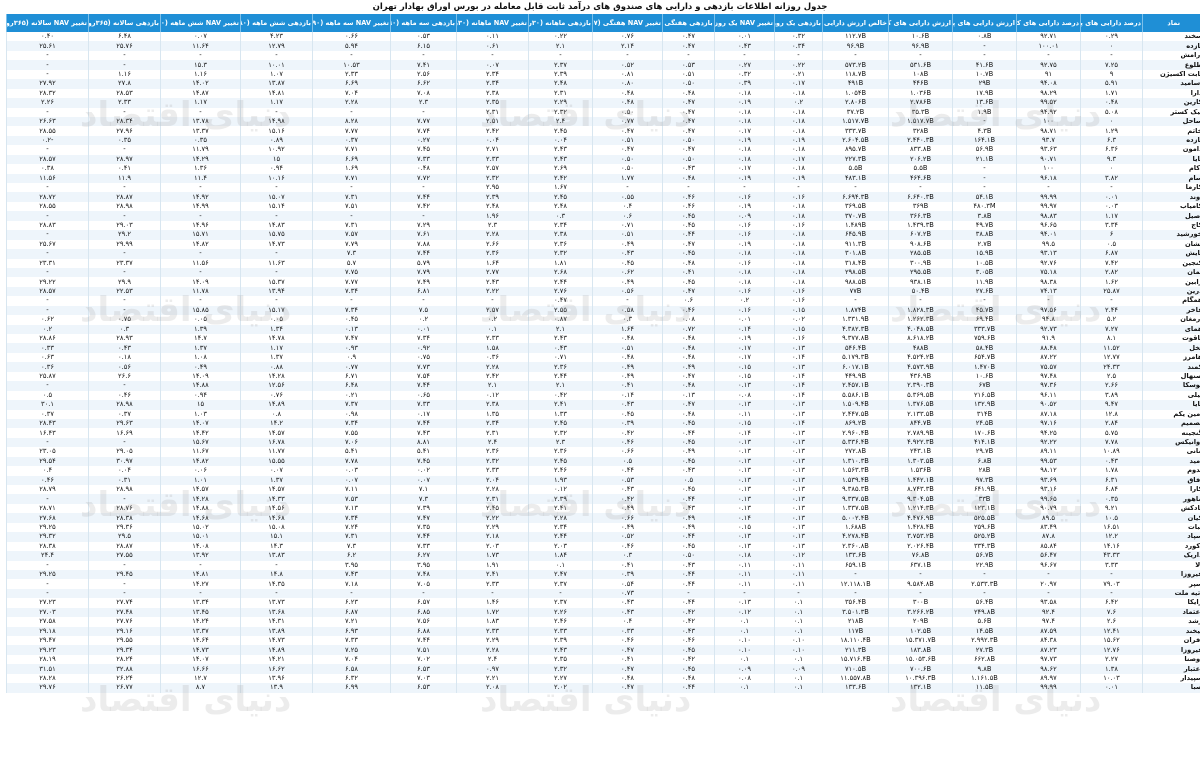 This screenshot has height=779, width=1200. I want to click on table-cell: ۷.۱, so click(423, 490).